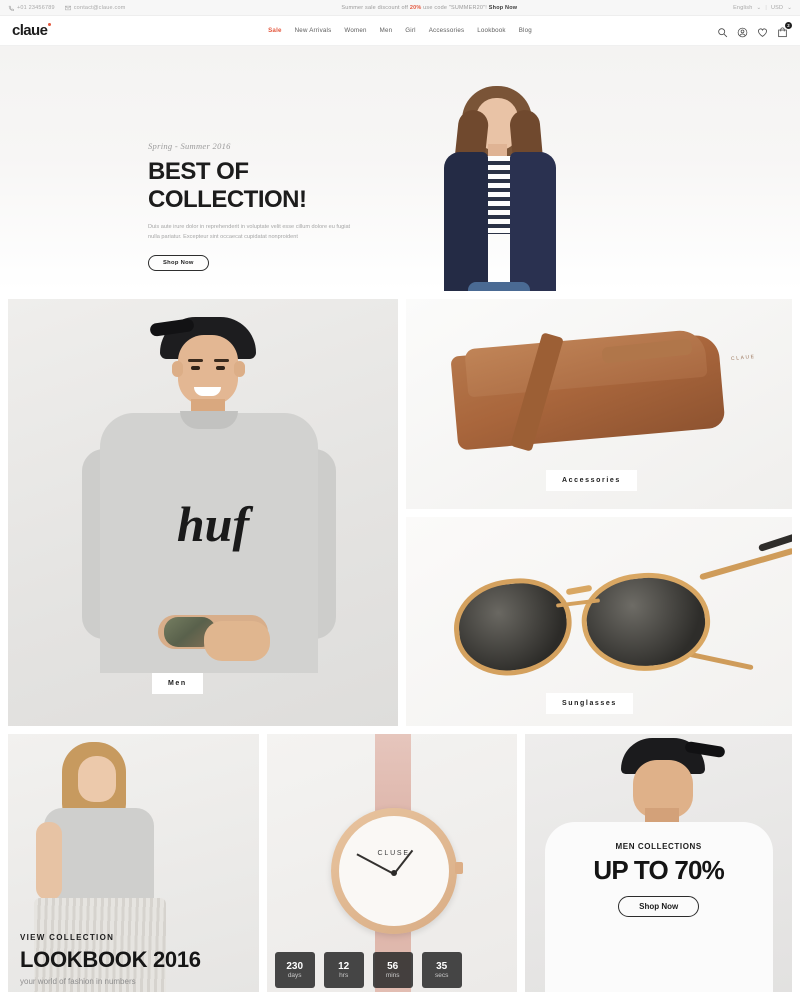  Describe the element at coordinates (50, 24) in the screenshot. I see `logo-dot-icon` at that location.